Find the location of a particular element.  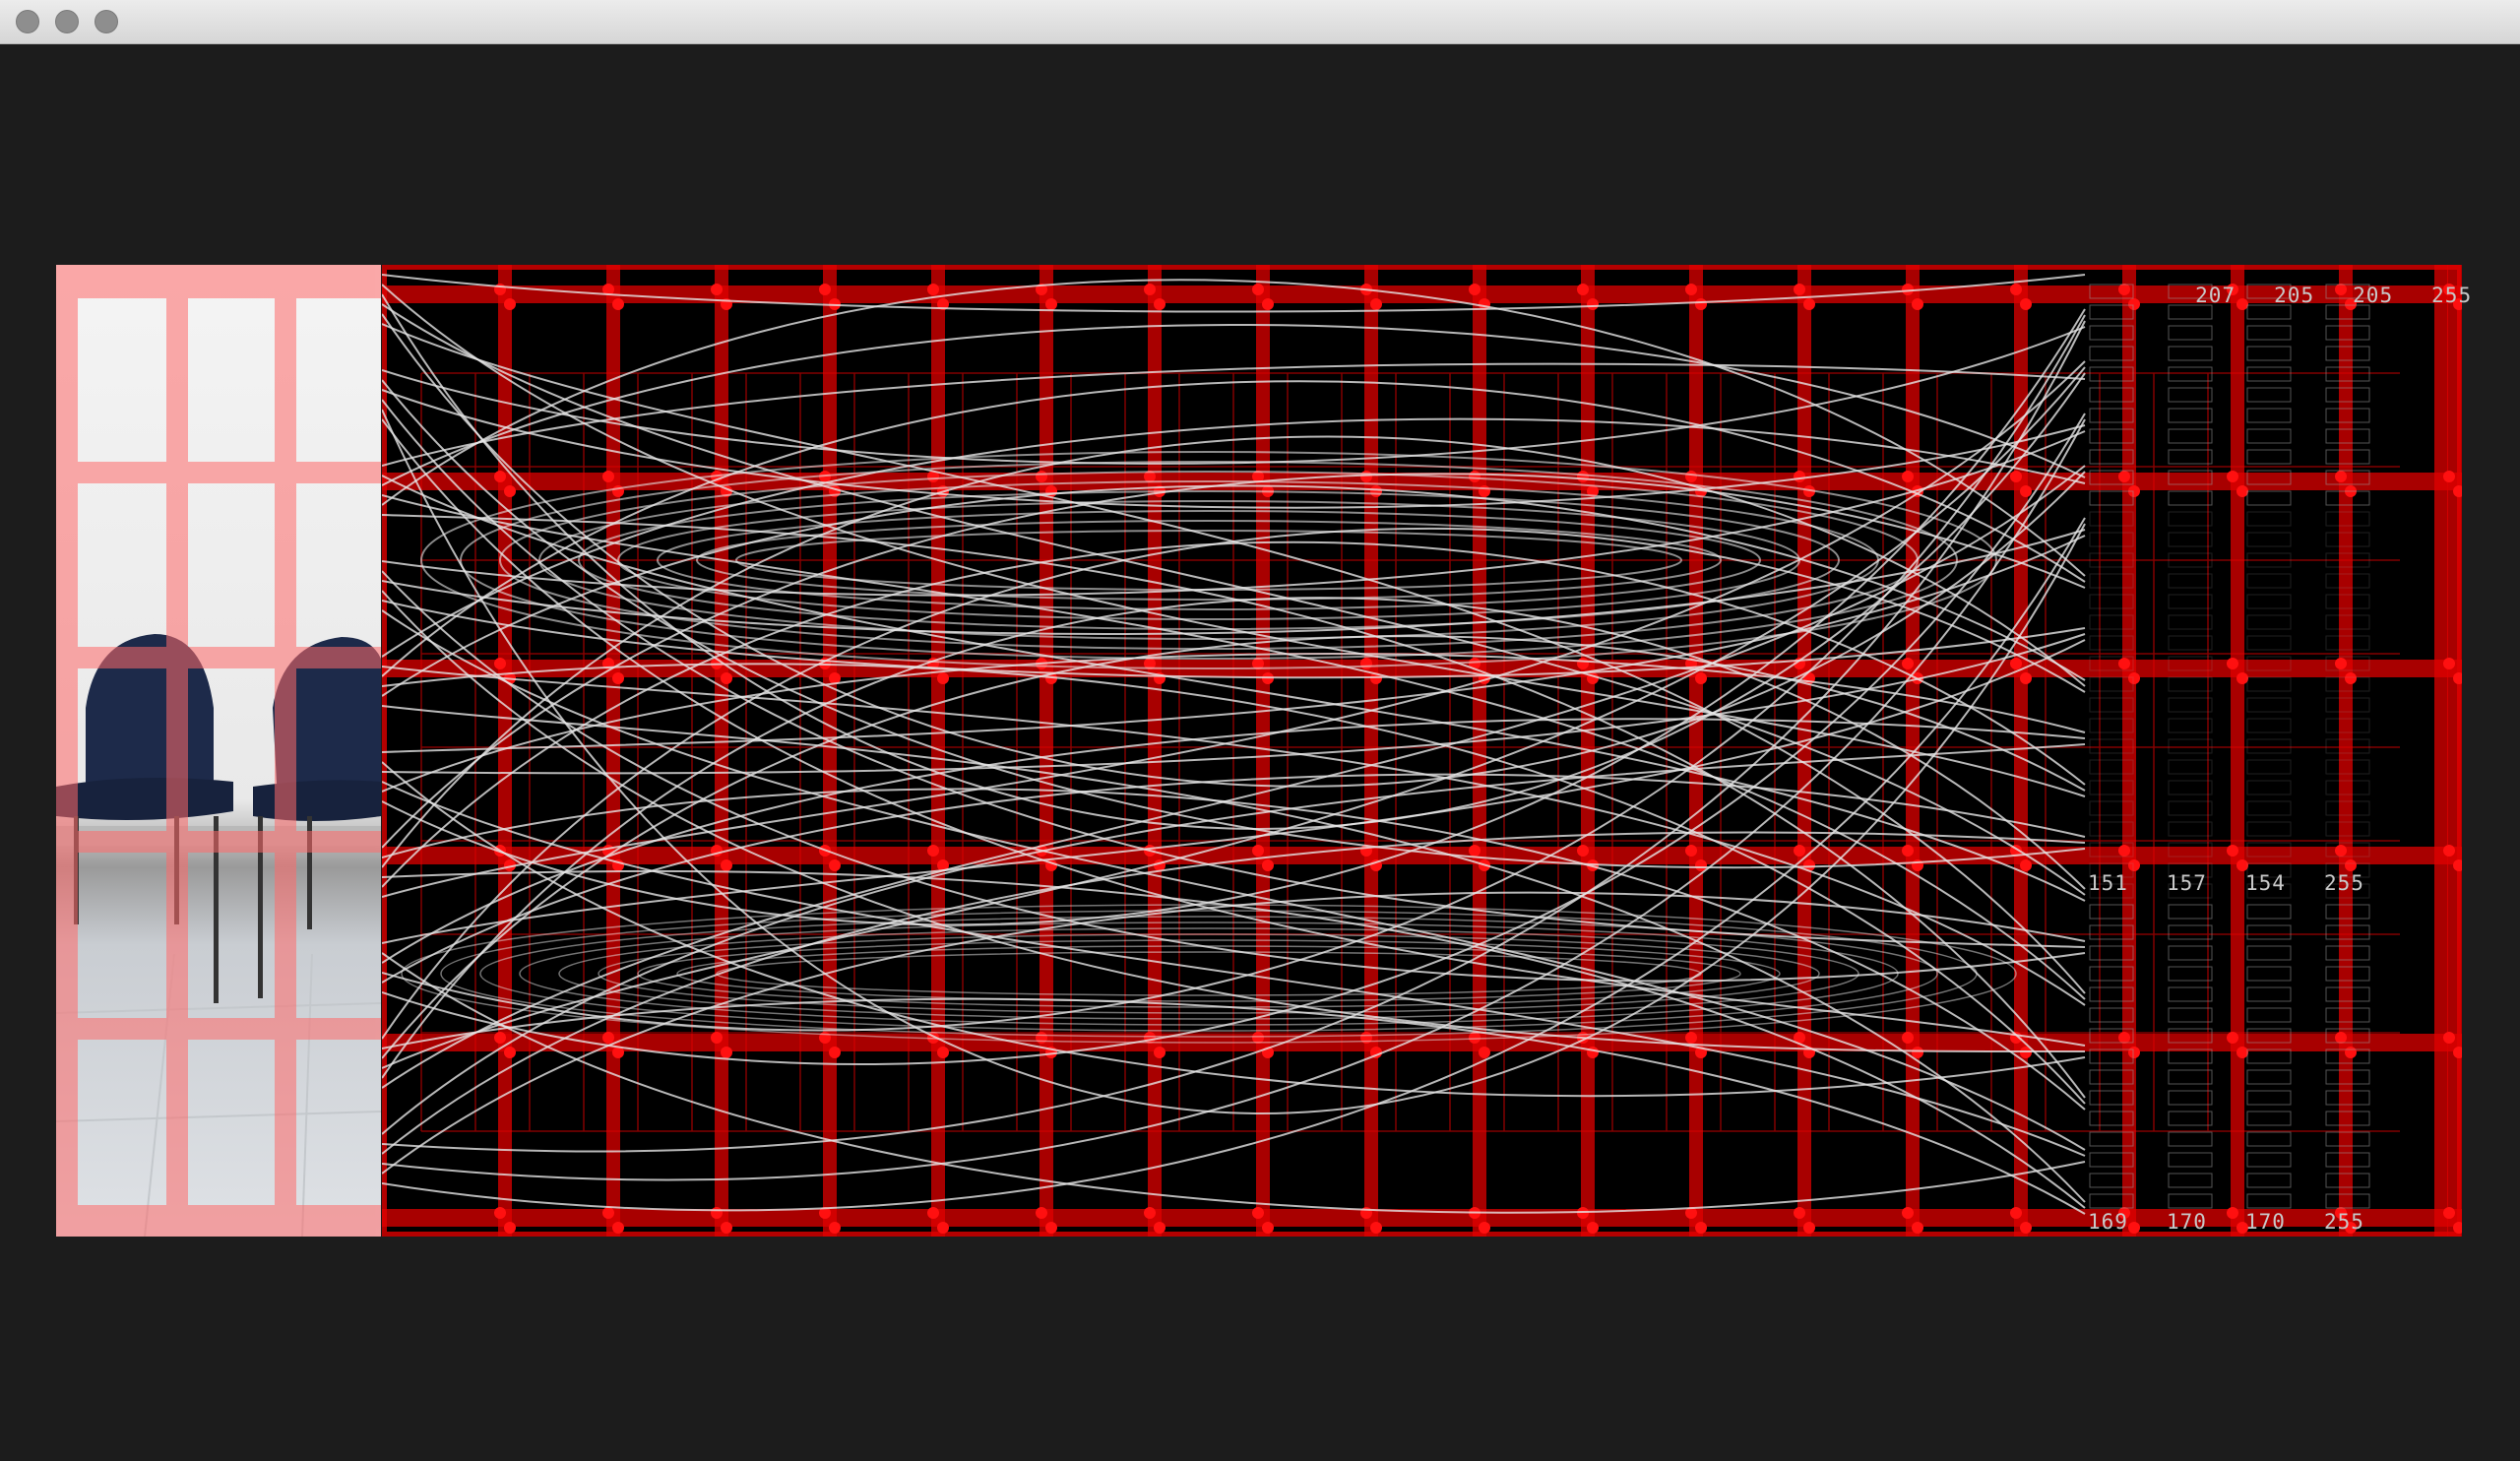

title-bar is located at coordinates (1260, 22).